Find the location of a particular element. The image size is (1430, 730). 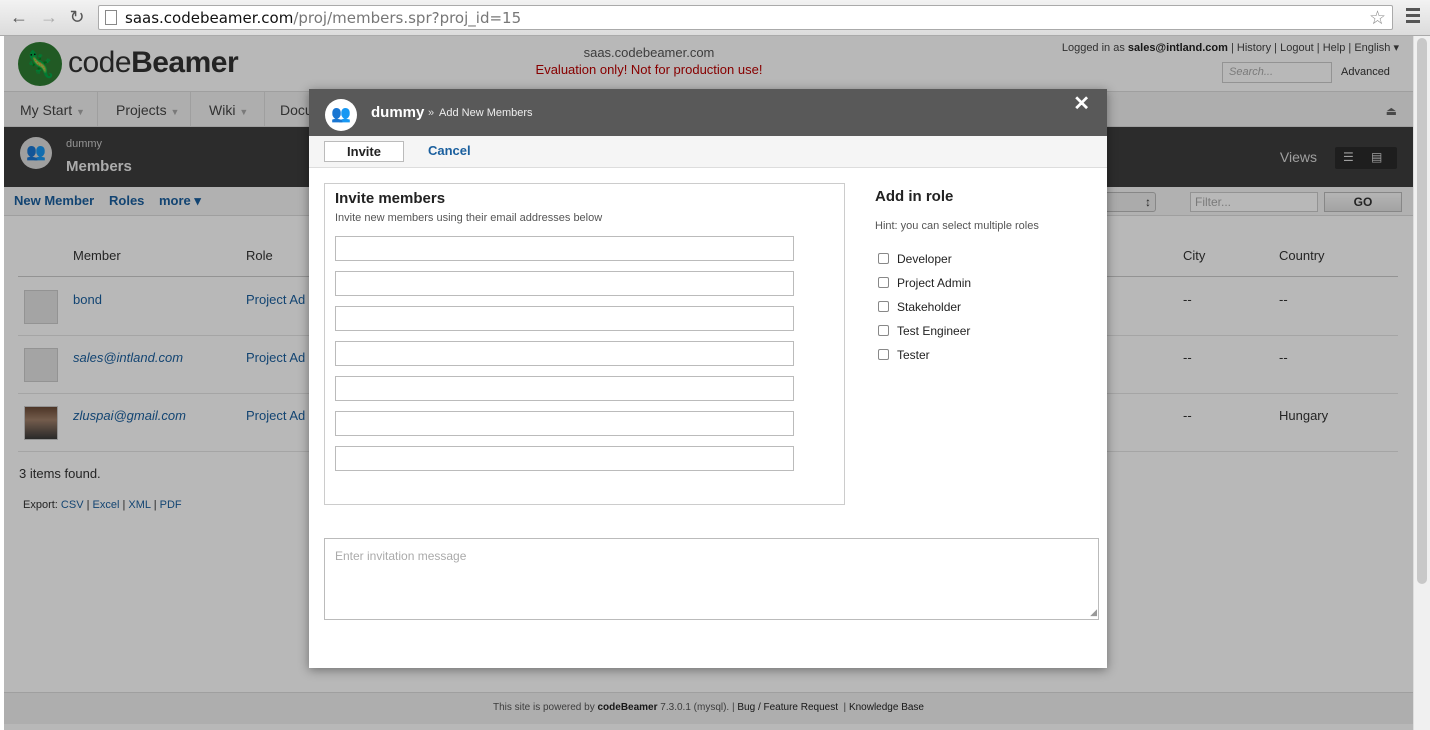

scrollbar-thumb is located at coordinates (1422, 311).